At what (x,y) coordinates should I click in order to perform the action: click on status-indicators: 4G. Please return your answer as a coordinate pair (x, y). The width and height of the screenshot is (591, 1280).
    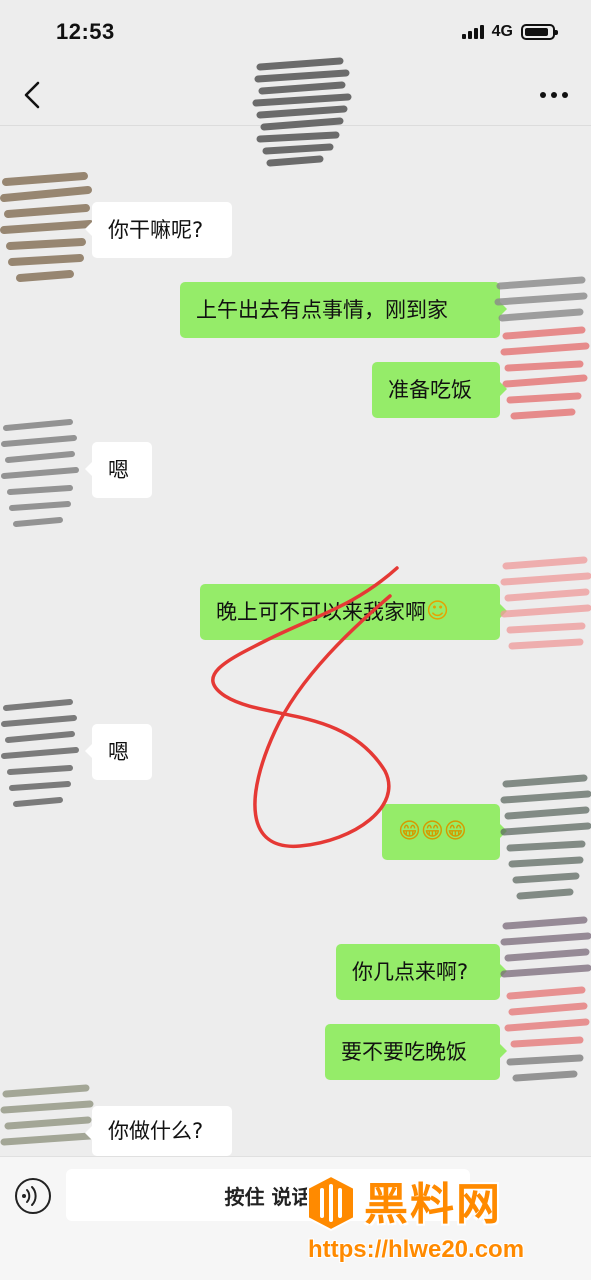
    Looking at the image, I should click on (509, 32).